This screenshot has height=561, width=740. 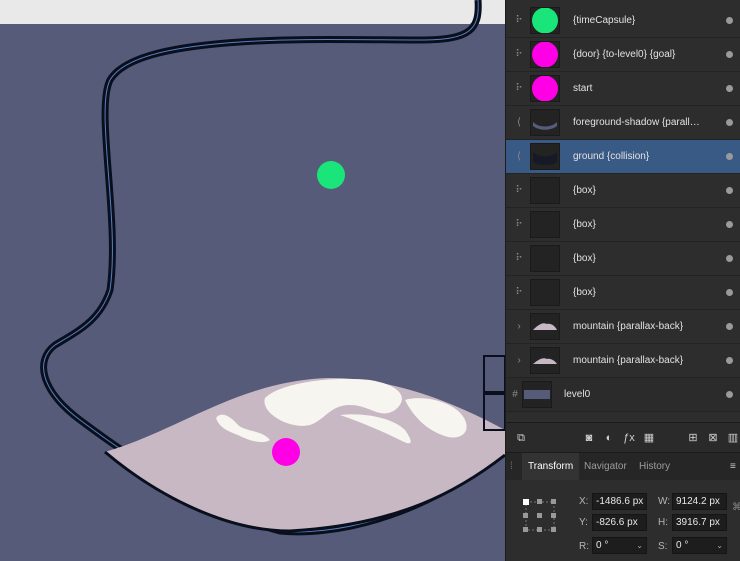 I want to click on h-field: 3916.7 px, so click(x=699, y=522).